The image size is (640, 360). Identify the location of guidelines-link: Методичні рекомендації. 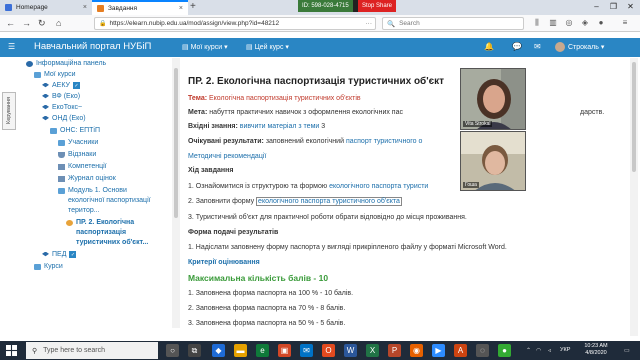
(227, 156).